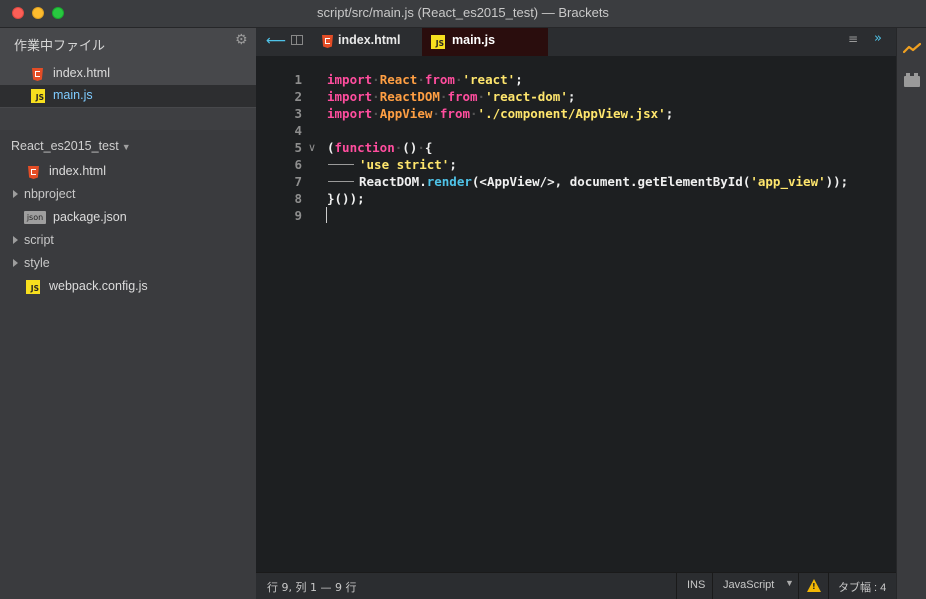  I want to click on line-number: 9, so click(298, 215).